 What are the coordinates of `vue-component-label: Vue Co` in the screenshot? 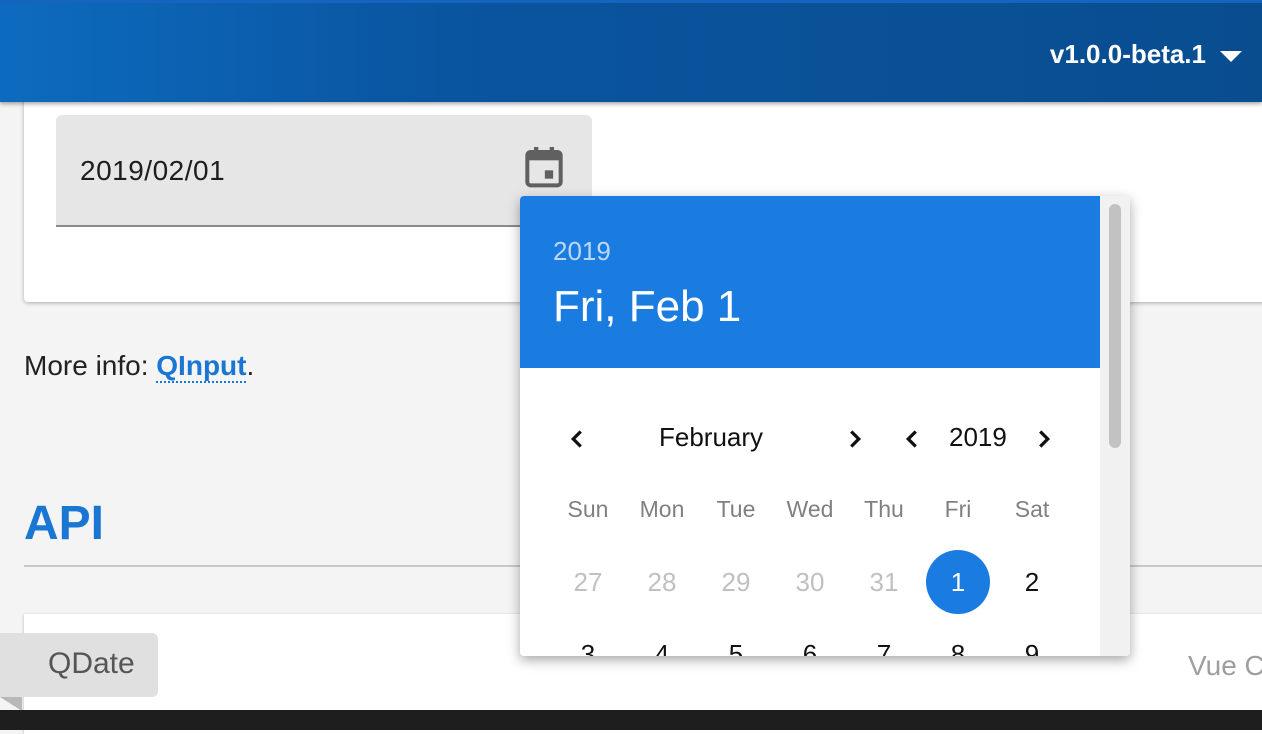 It's located at (1225, 665).